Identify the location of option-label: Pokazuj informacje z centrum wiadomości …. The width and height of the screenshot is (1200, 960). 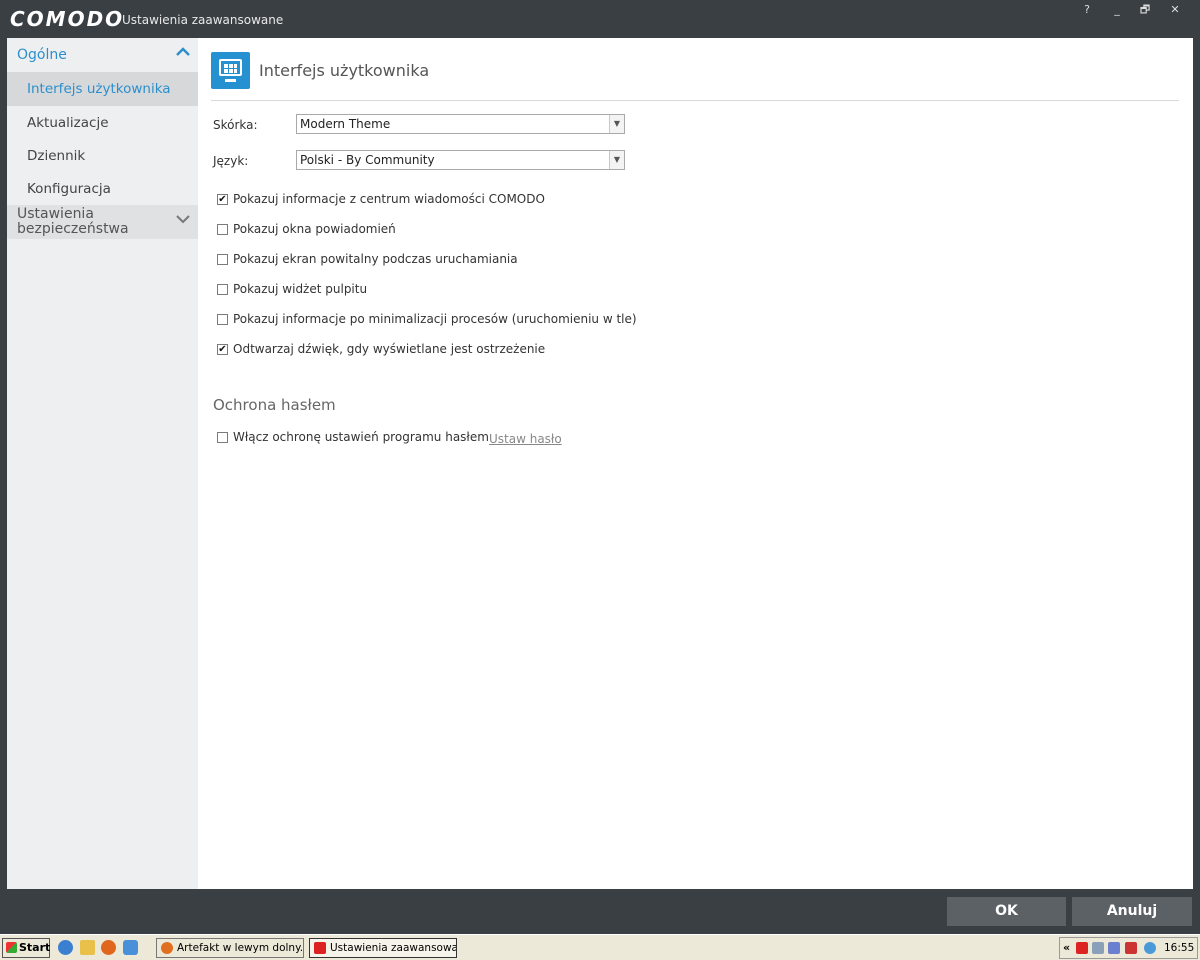
(389, 199).